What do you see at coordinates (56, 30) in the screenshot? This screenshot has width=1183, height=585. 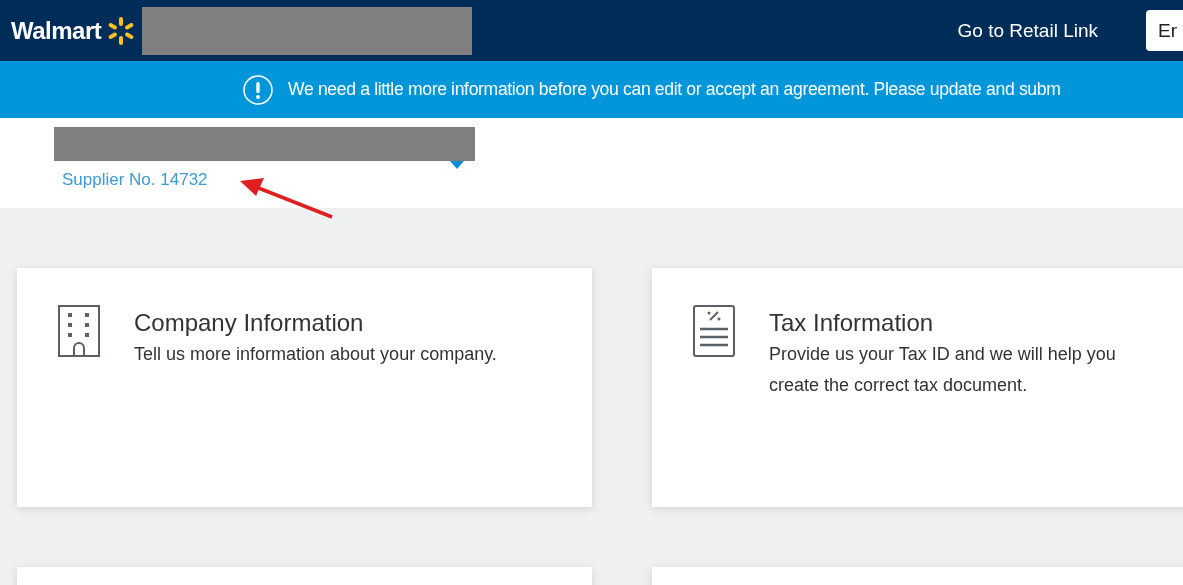 I see `logo: Walmart` at bounding box center [56, 30].